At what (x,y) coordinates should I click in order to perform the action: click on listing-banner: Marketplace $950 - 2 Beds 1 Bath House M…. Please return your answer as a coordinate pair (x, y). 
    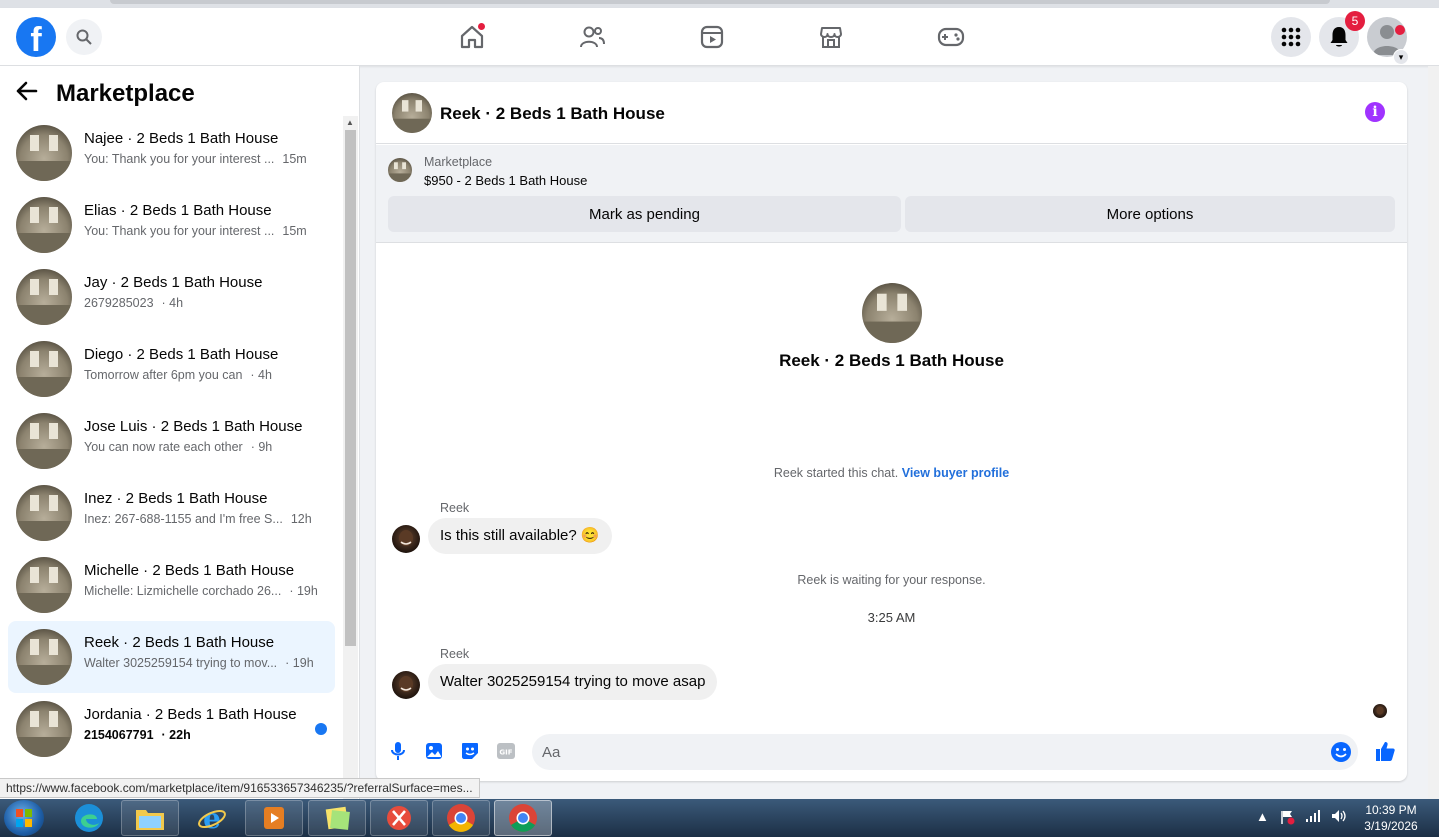
    Looking at the image, I should click on (891, 194).